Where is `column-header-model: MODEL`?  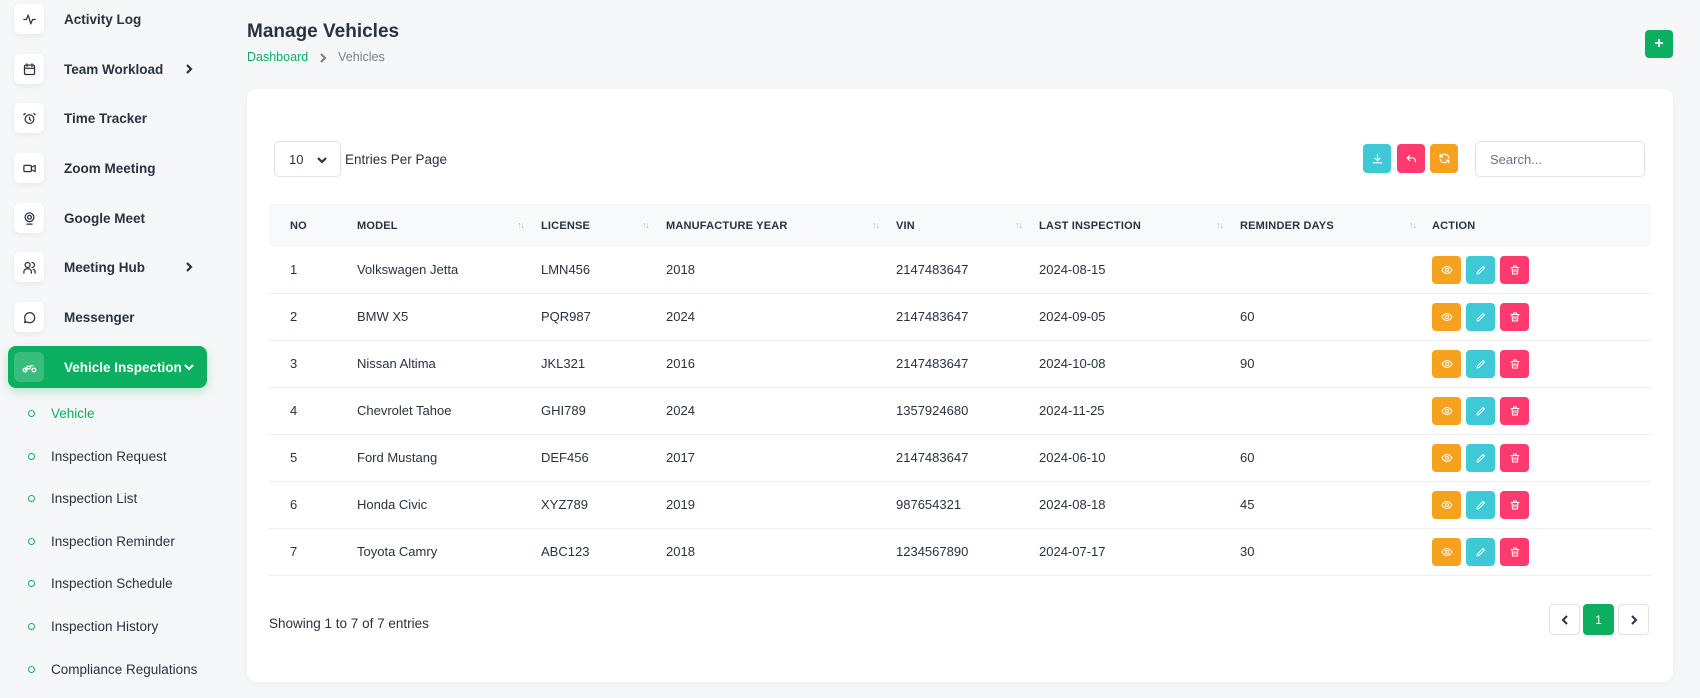
column-header-model: MODEL is located at coordinates (377, 226).